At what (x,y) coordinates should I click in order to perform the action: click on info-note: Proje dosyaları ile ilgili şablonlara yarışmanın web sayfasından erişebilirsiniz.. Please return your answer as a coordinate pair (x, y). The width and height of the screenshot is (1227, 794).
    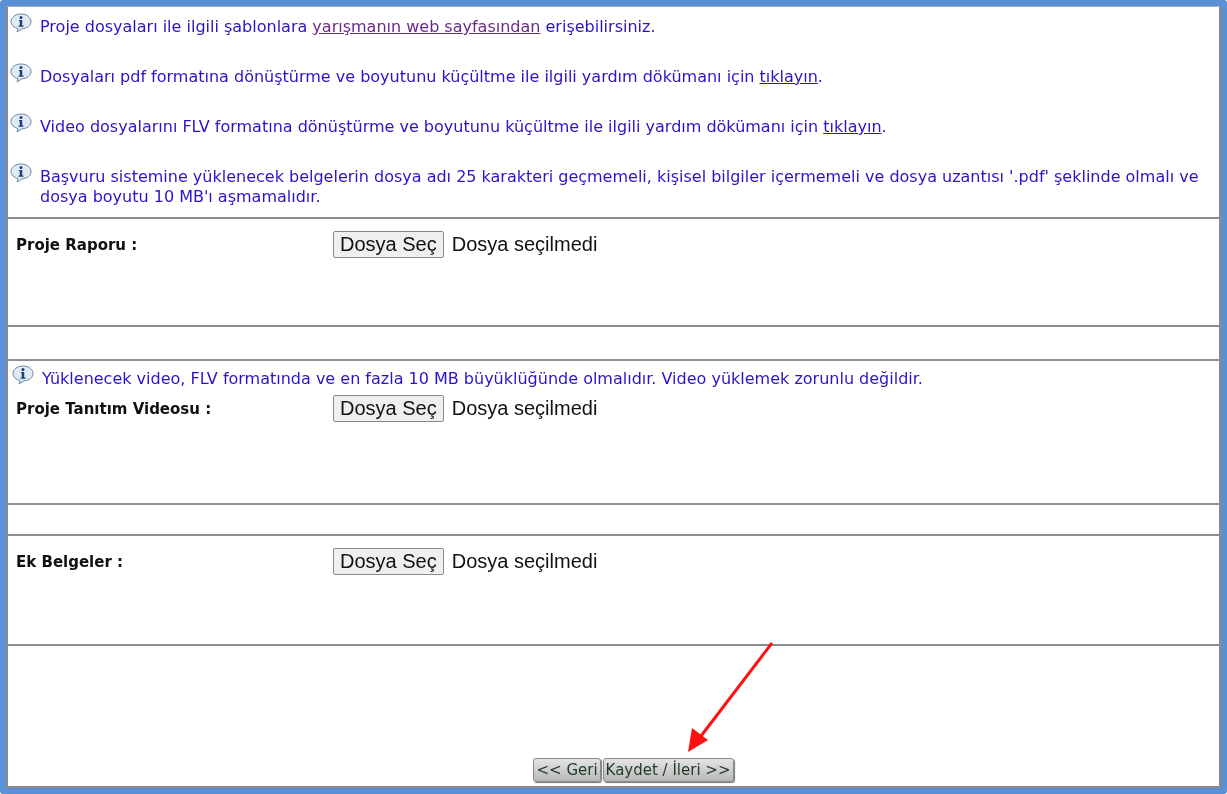
    Looking at the image, I should click on (348, 27).